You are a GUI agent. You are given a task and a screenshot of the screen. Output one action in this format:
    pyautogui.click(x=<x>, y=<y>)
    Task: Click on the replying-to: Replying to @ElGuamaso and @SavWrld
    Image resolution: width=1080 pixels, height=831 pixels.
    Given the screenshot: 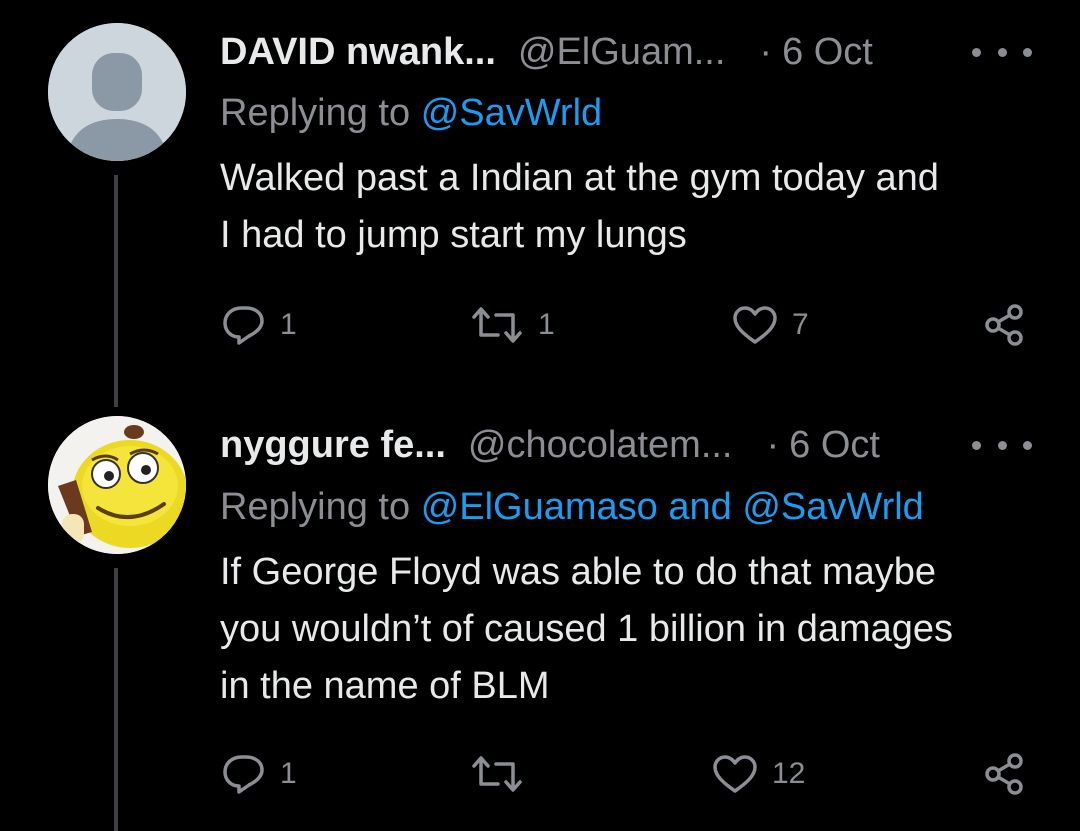 What is the action you would take?
    pyautogui.click(x=572, y=507)
    